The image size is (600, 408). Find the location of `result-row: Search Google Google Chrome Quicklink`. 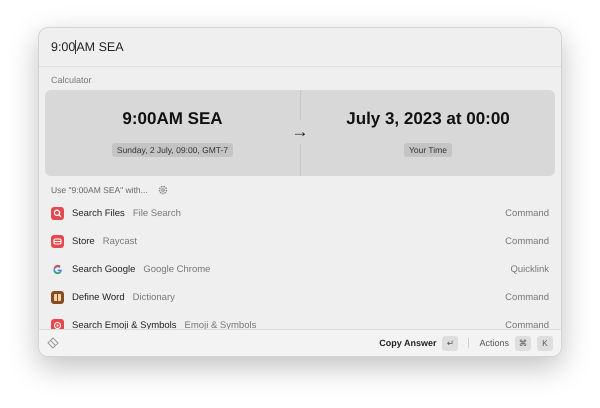

result-row: Search Google Google Chrome Quicklink is located at coordinates (300, 269).